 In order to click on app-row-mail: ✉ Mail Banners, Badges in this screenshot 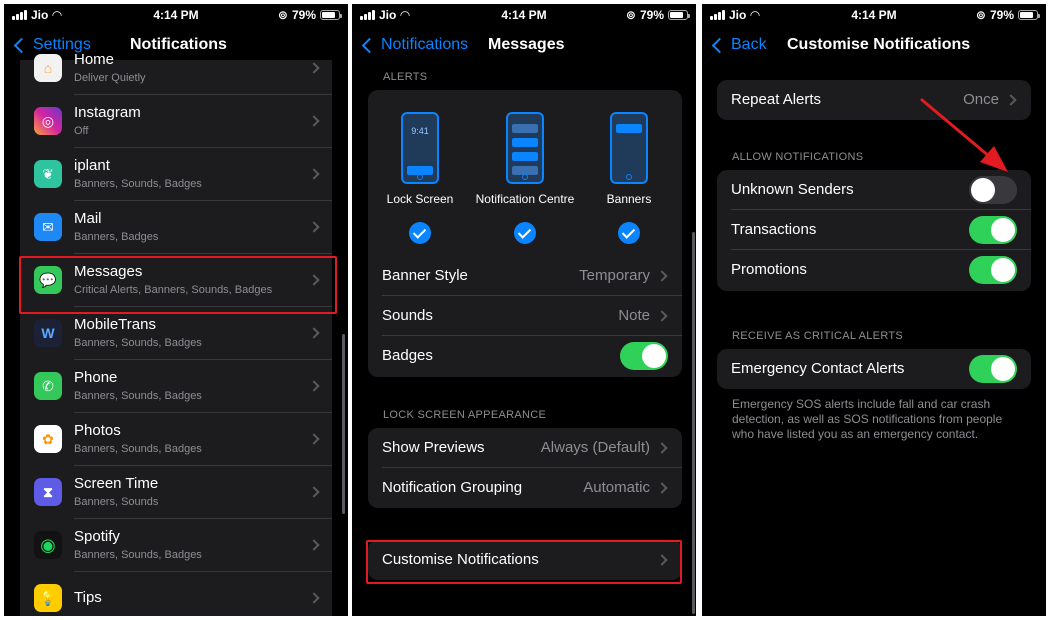, I will do `click(176, 227)`.